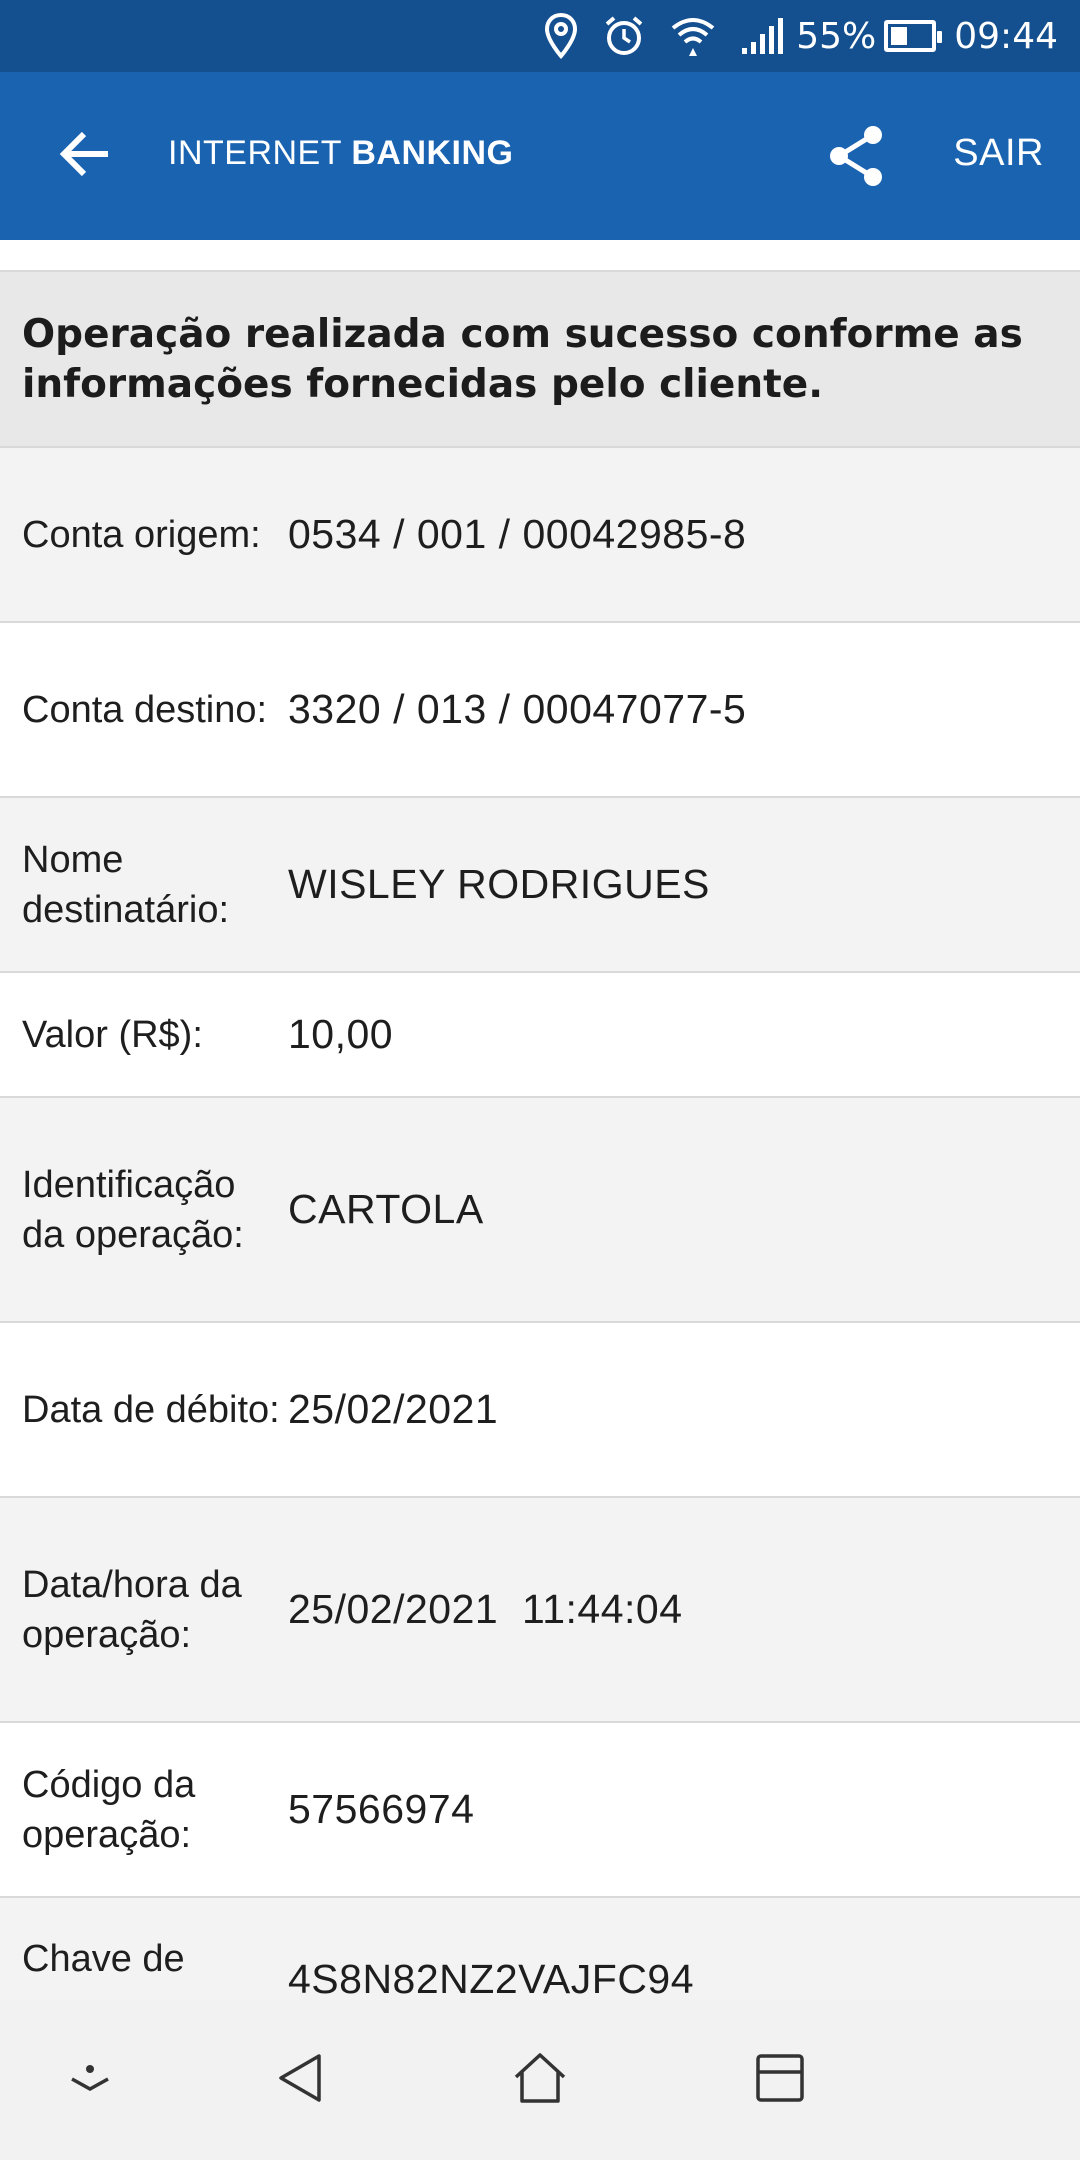 This screenshot has height=2160, width=1080. What do you see at coordinates (1006, 36) in the screenshot?
I see `status-time: 09:44` at bounding box center [1006, 36].